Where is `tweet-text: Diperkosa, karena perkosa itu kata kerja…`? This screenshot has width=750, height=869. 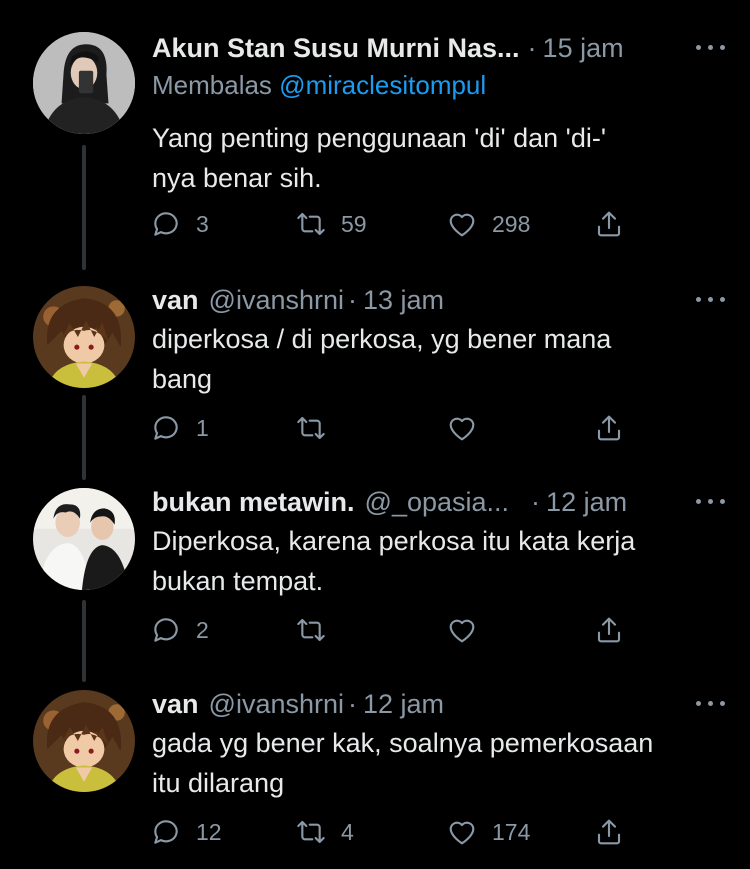 tweet-text: Diperkosa, karena perkosa itu kata kerja… is located at coordinates (436, 561).